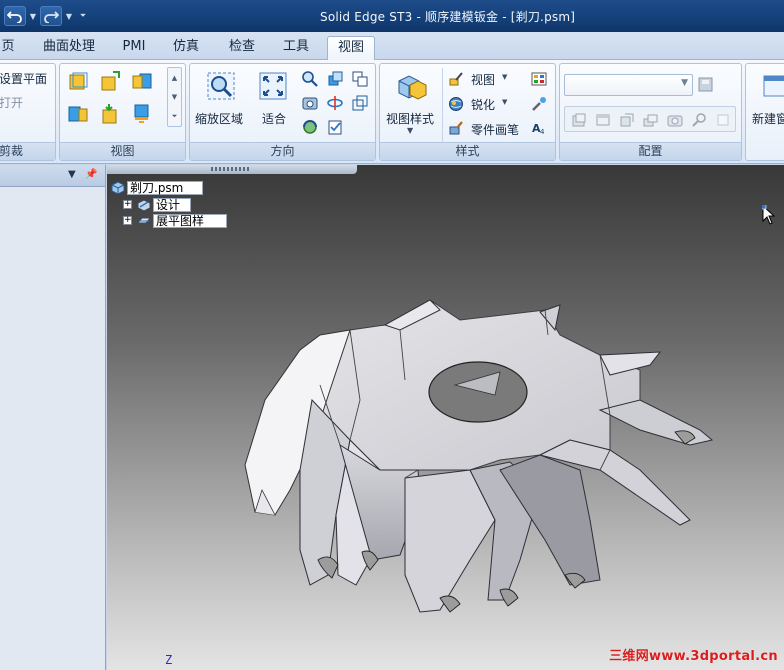  What do you see at coordinates (495, 129) in the screenshot?
I see `part-painter-button: 零件画笔` at bounding box center [495, 129].